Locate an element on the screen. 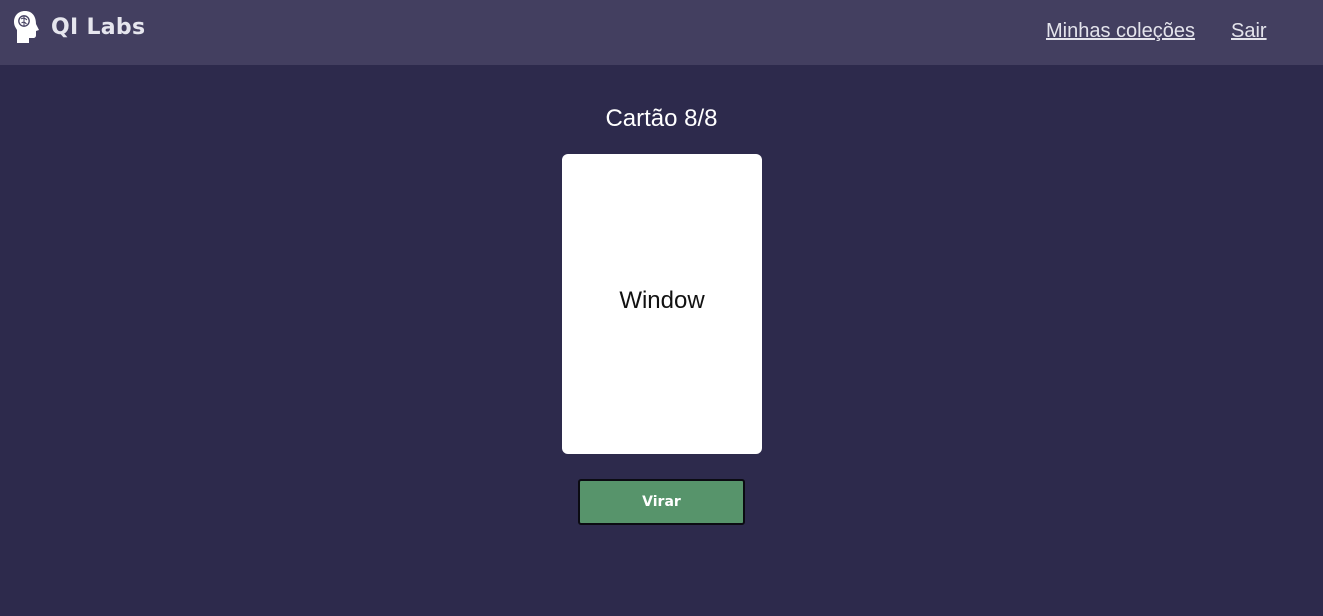 The width and height of the screenshot is (1323, 616). navbar: QI Labs Minhas coleções Sair is located at coordinates (661, 32).